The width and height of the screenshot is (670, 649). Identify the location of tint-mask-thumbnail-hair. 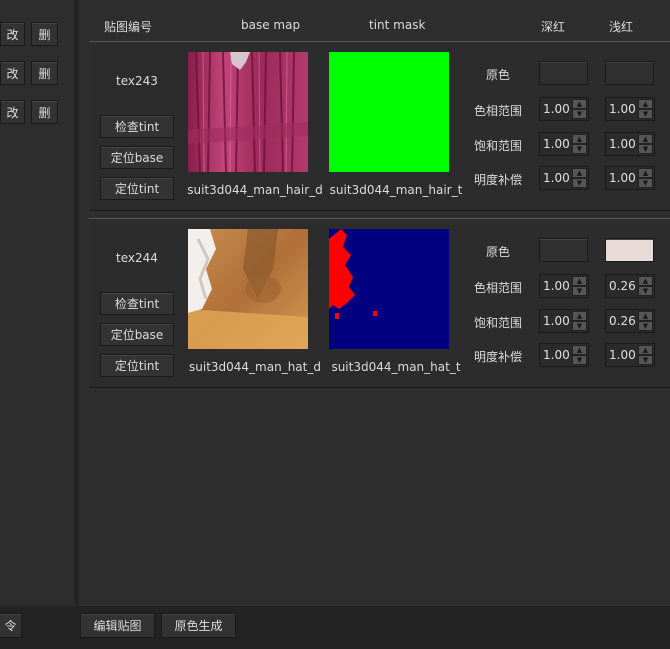
(389, 112).